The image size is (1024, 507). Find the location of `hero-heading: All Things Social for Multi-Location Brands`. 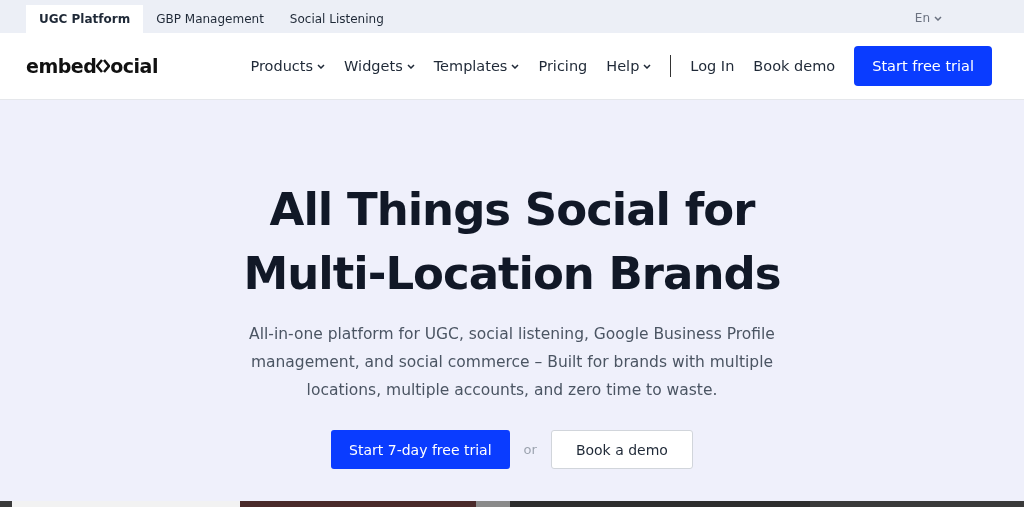

hero-heading: All Things Social for Multi-Location Brands is located at coordinates (512, 242).